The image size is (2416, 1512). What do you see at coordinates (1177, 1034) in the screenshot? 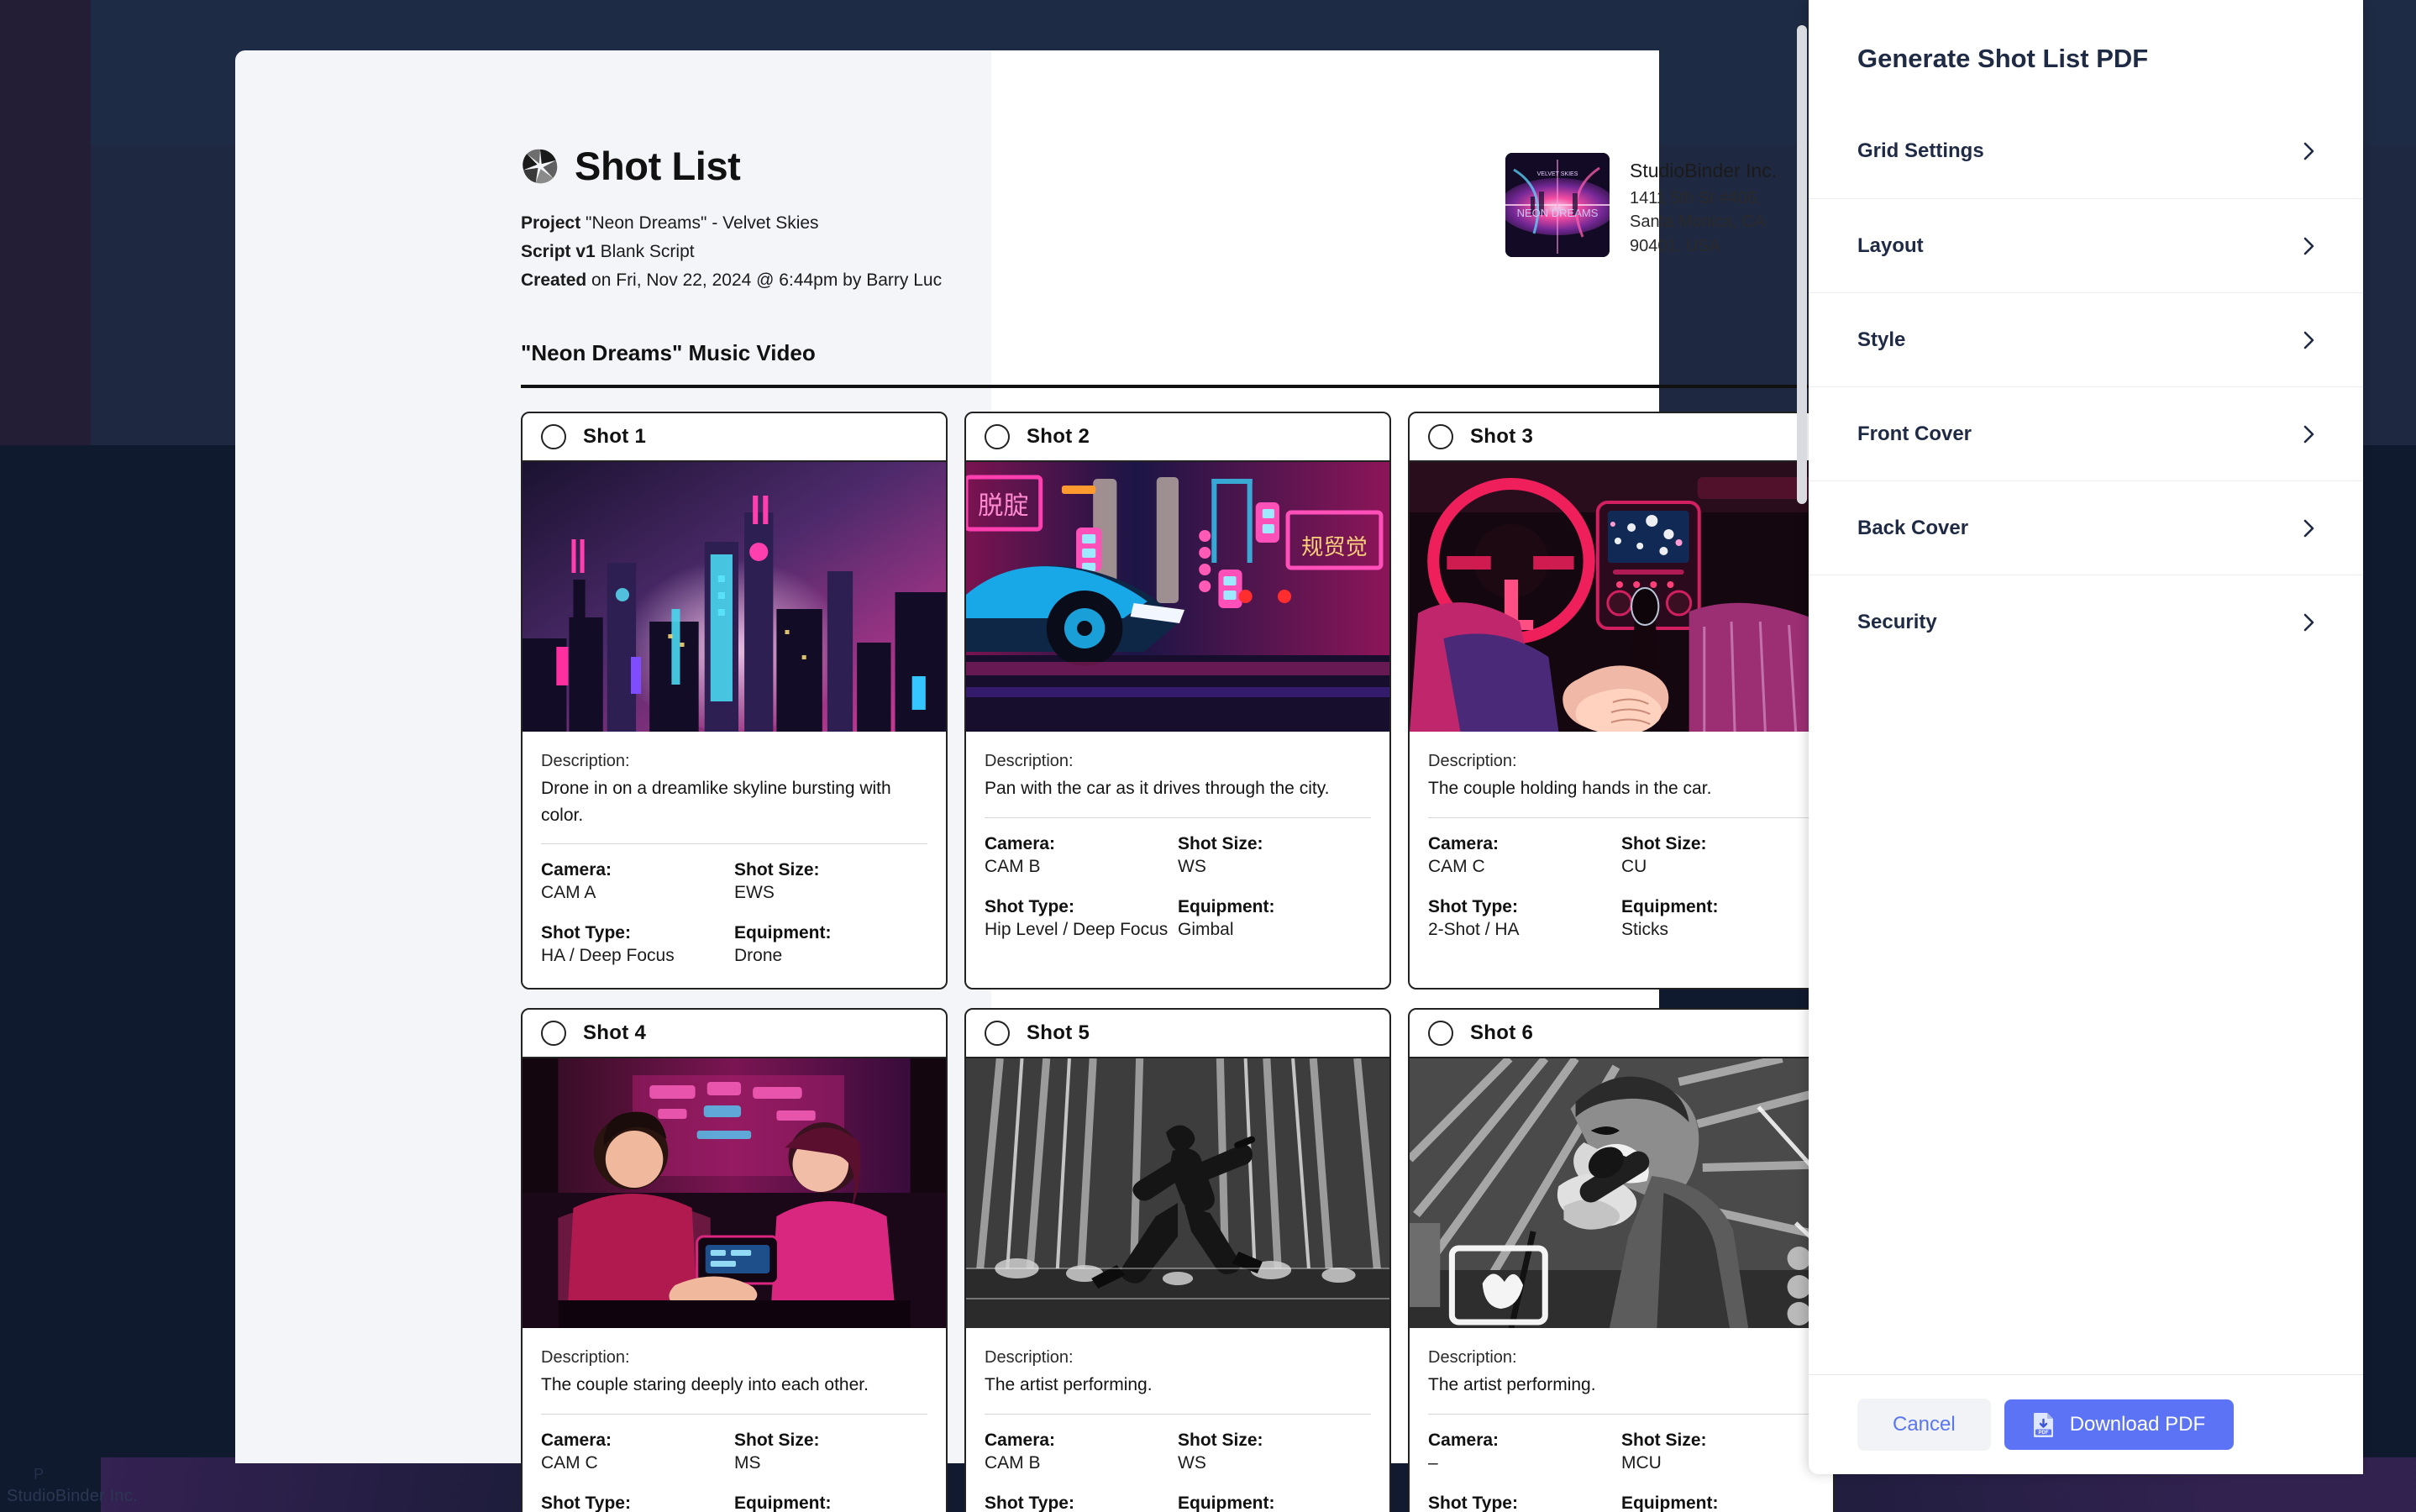
I see `shot-card-header: Shot 5` at bounding box center [1177, 1034].